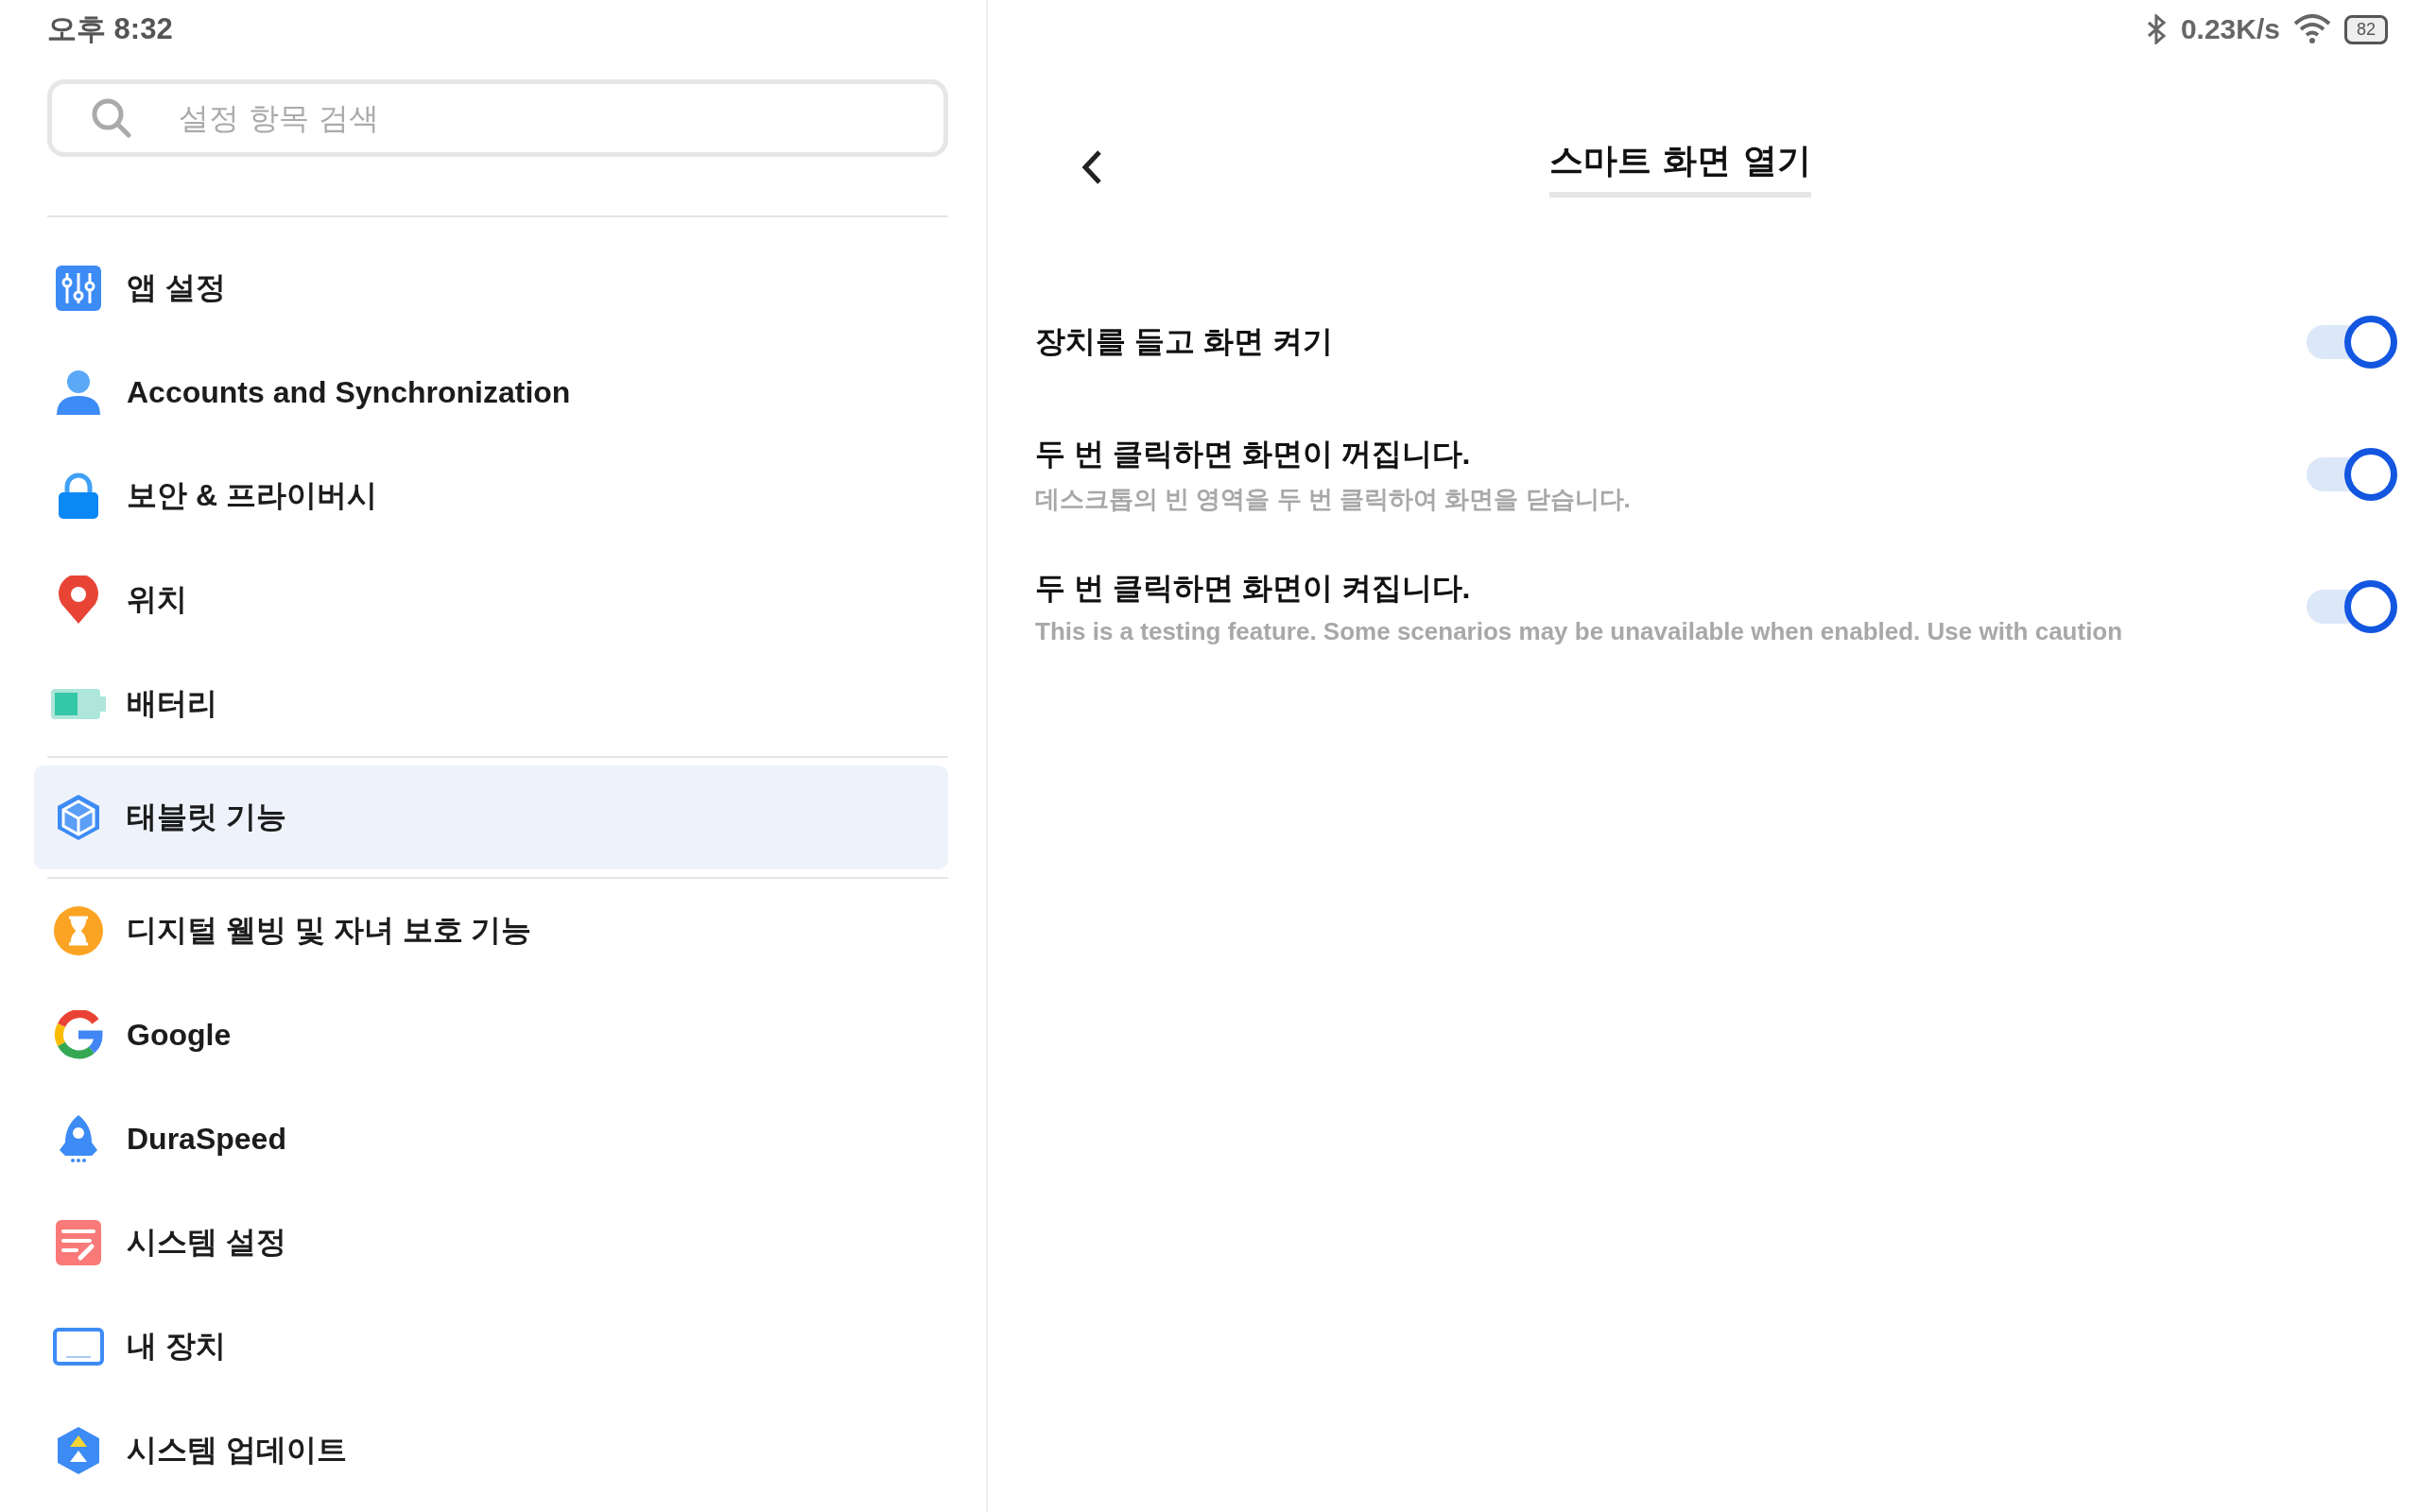 The height and width of the screenshot is (1512, 2420). What do you see at coordinates (1091, 167) in the screenshot?
I see `chevron-left-icon` at bounding box center [1091, 167].